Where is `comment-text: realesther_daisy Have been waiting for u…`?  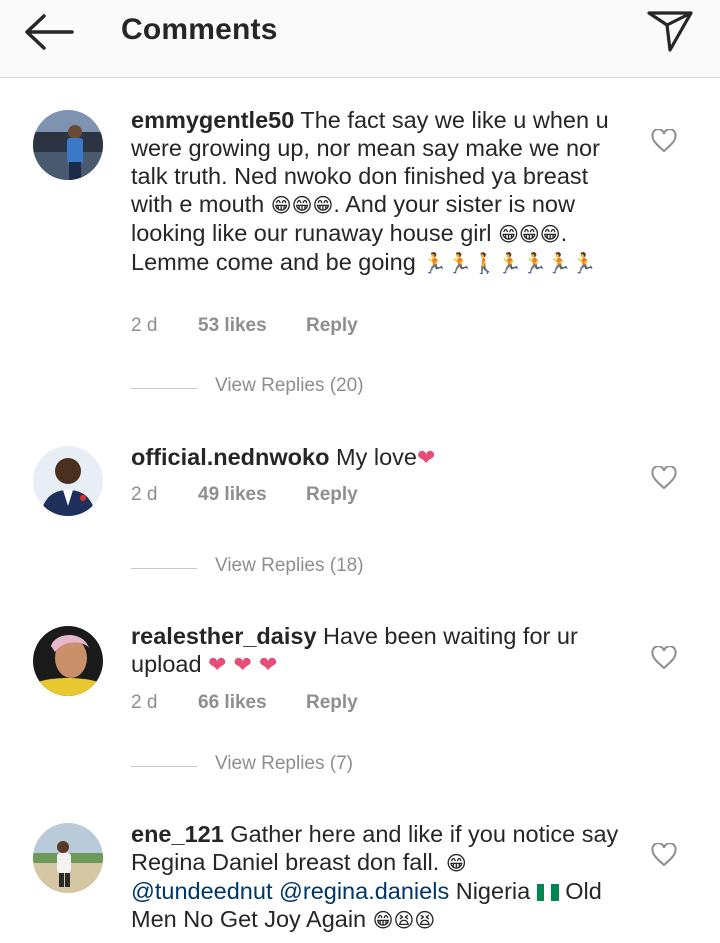
comment-text: realesther_daisy Have been waiting for u… is located at coordinates (378, 651).